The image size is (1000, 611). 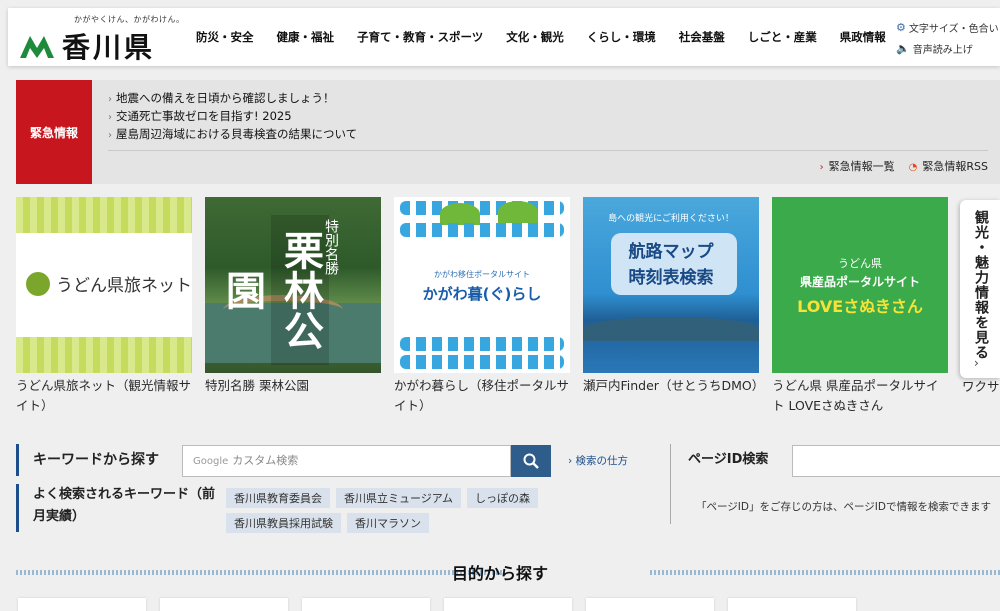 I want to click on nav-item-culture: 文化・観光, so click(x=535, y=37).